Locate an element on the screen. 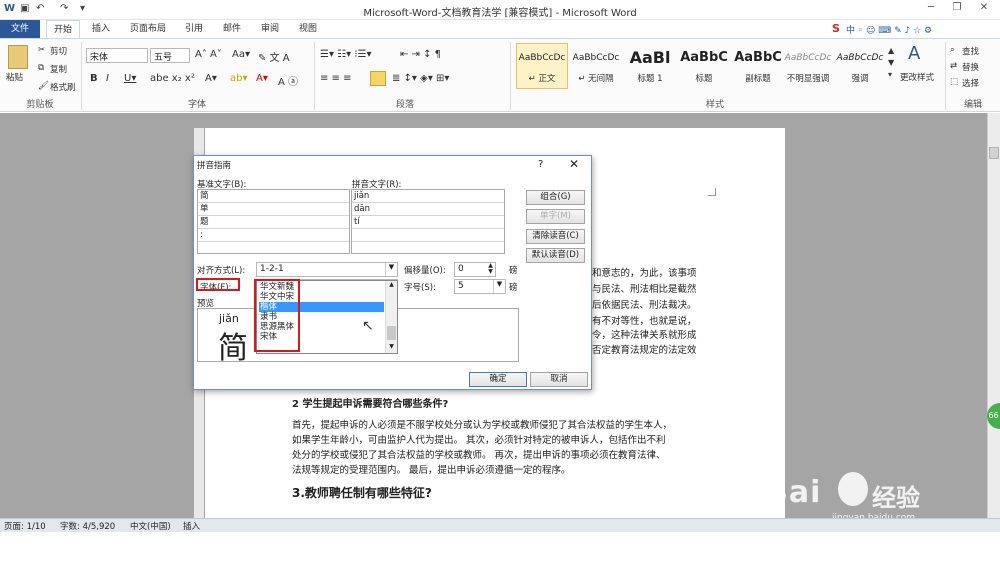 Image resolution: width=1000 pixels, height=562 pixels. change-styles-icon: A is located at coordinates (914, 53).